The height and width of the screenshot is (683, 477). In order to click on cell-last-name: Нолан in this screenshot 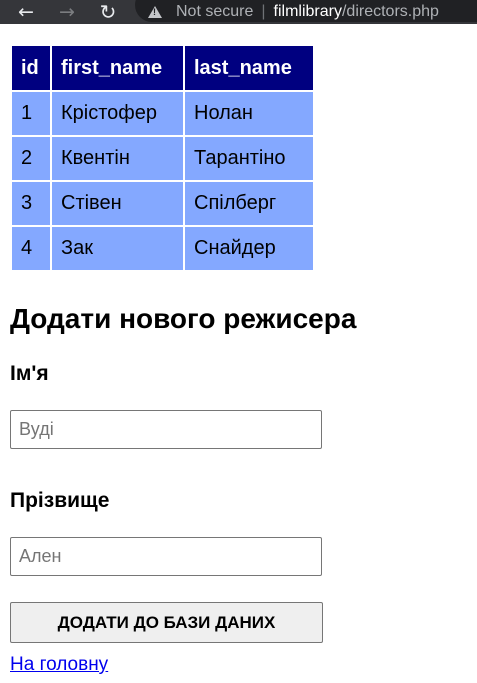, I will do `click(249, 113)`.